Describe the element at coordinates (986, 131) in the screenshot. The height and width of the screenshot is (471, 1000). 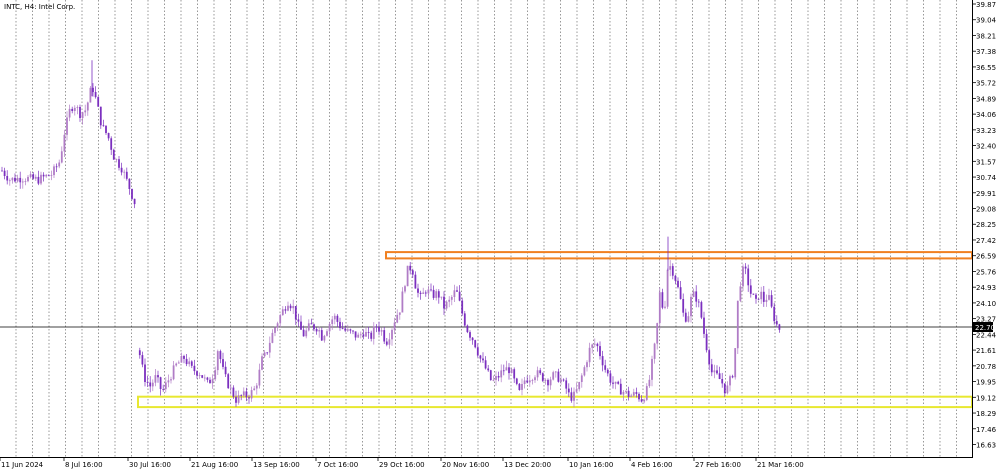
I see `price-tick-label: 33.23` at that location.